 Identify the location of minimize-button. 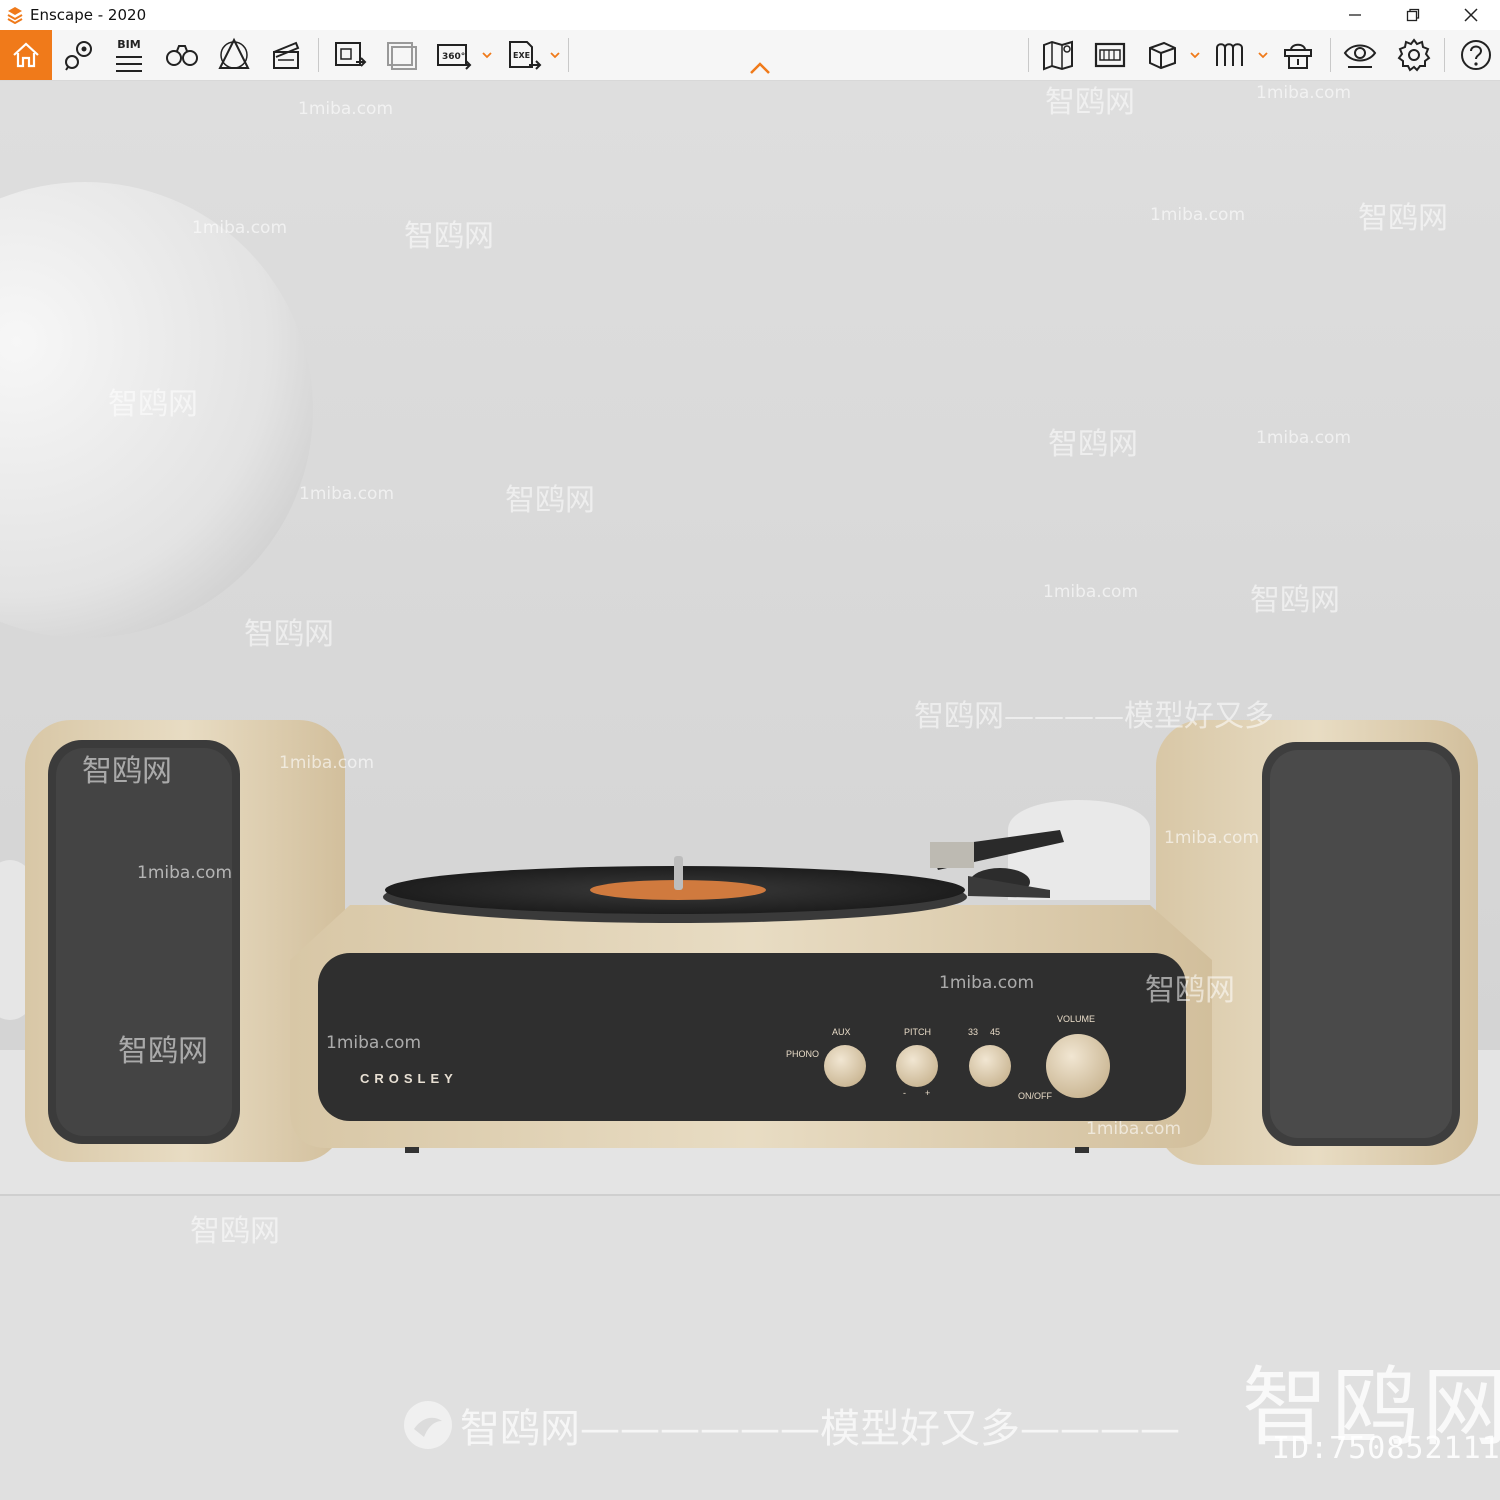
(1355, 15).